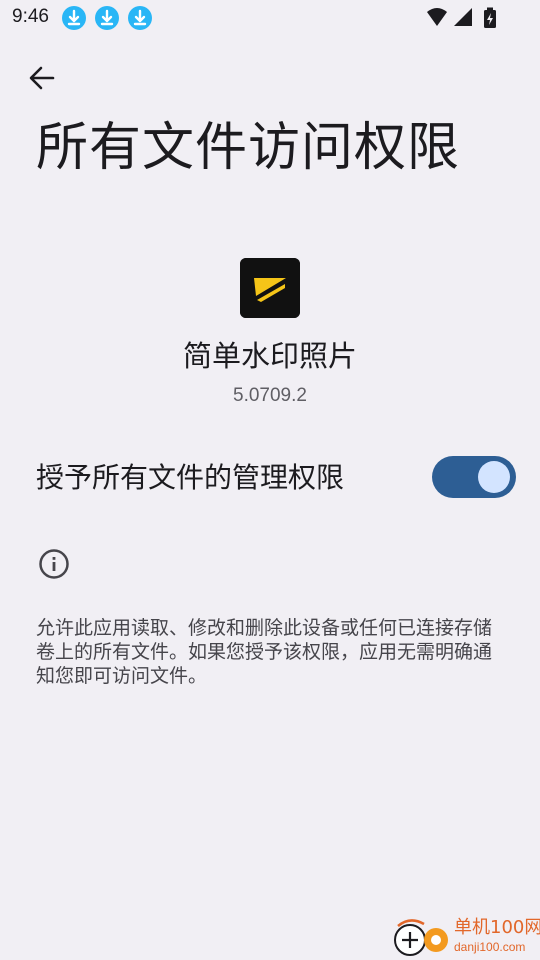  What do you see at coordinates (270, 395) in the screenshot?
I see `app-version: 5.0709.2` at bounding box center [270, 395].